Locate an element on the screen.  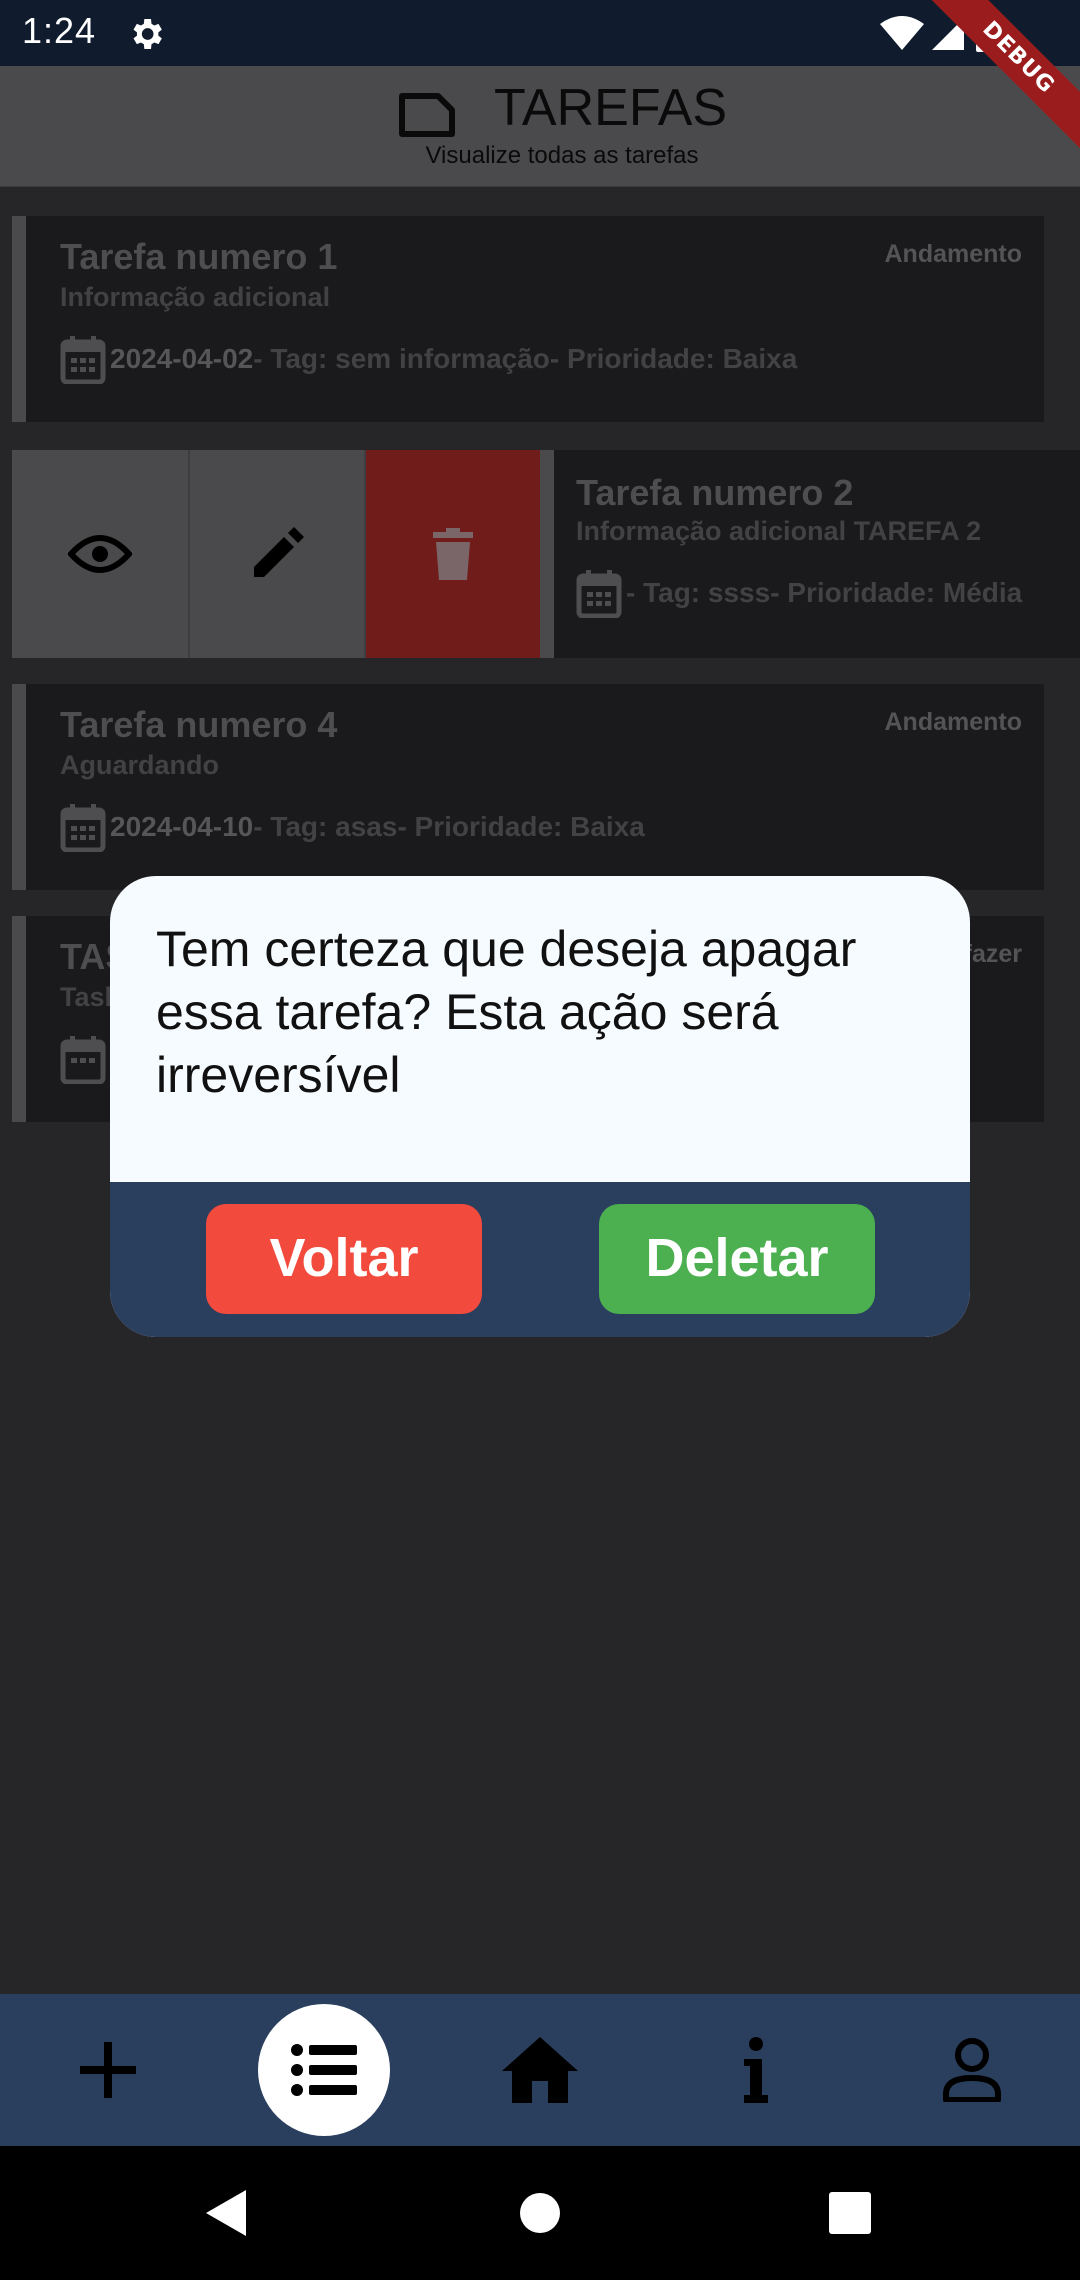
nav-add is located at coordinates (108, 2070).